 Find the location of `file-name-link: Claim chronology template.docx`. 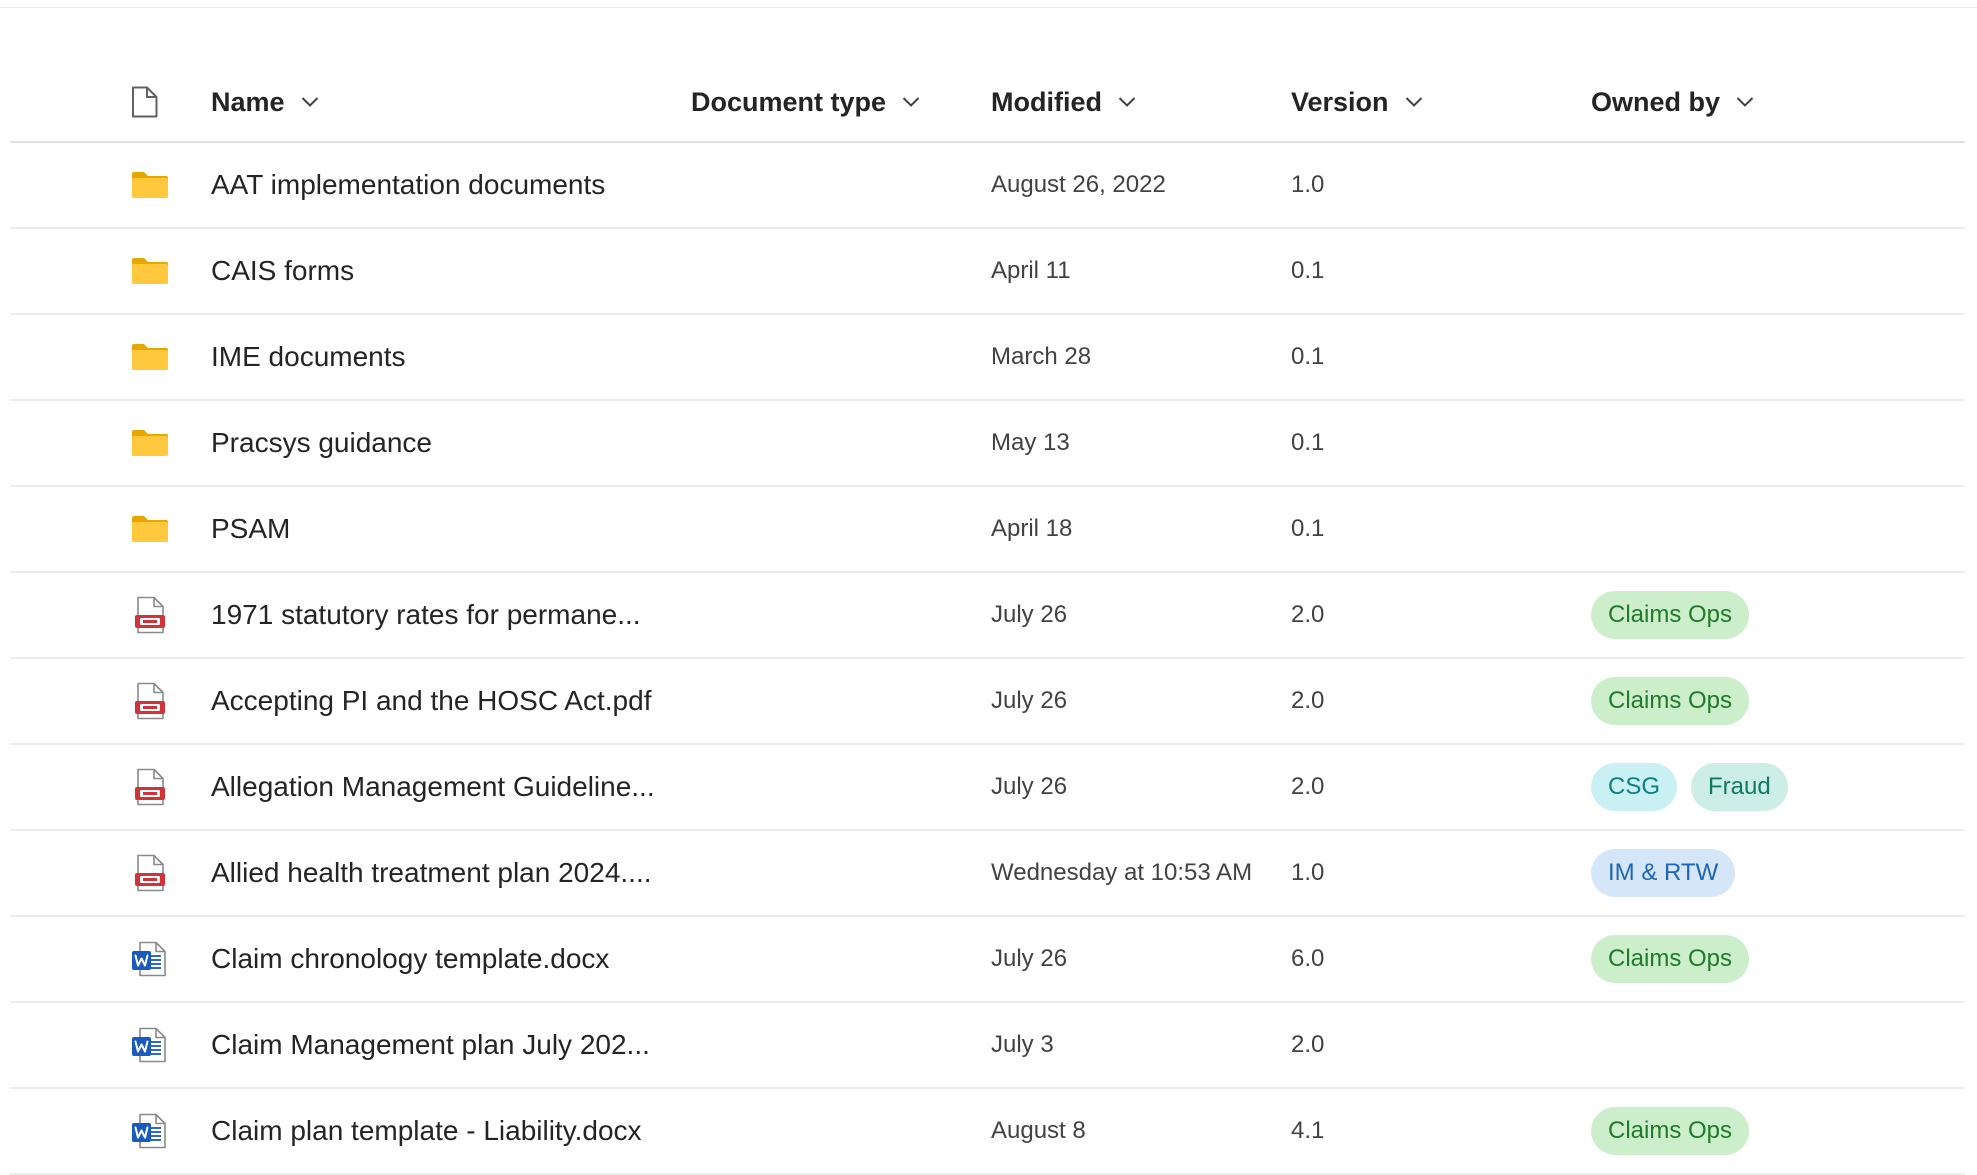

file-name-link: Claim chronology template.docx is located at coordinates (410, 959).